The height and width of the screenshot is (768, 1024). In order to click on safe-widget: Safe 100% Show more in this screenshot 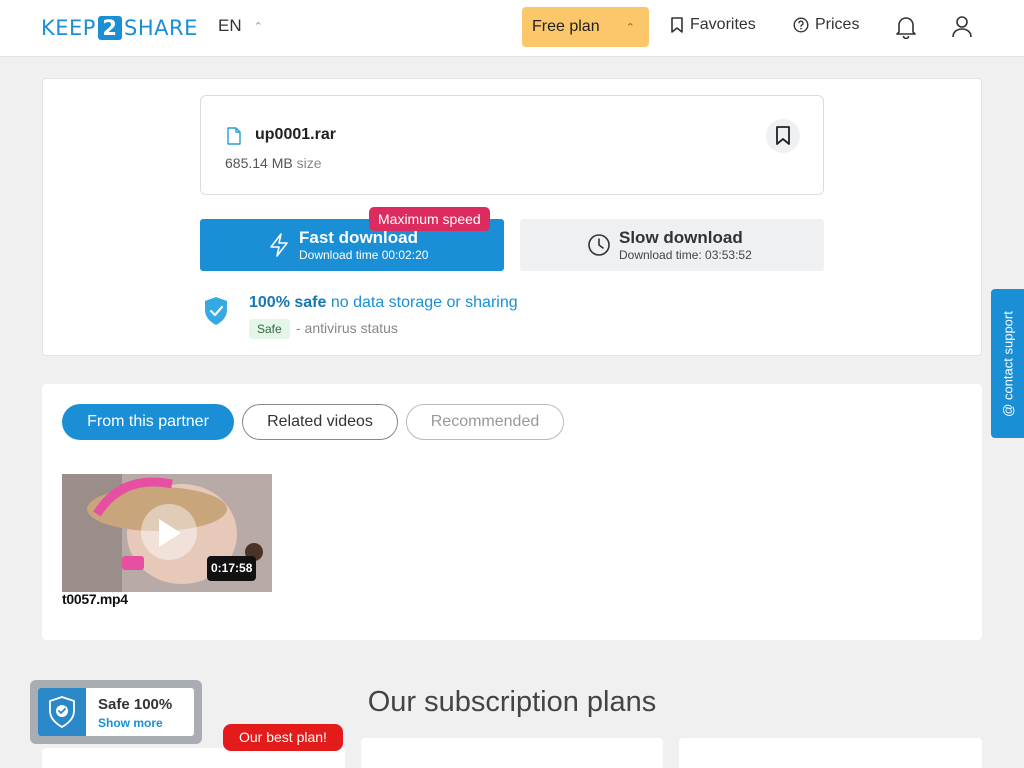, I will do `click(116, 712)`.